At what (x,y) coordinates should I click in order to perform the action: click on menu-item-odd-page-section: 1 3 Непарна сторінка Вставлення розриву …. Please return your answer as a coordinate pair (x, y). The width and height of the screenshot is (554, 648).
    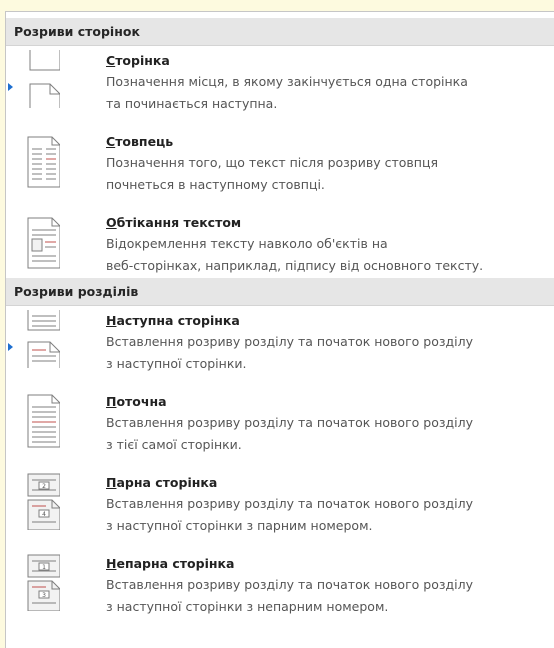
    Looking at the image, I should click on (280, 593).